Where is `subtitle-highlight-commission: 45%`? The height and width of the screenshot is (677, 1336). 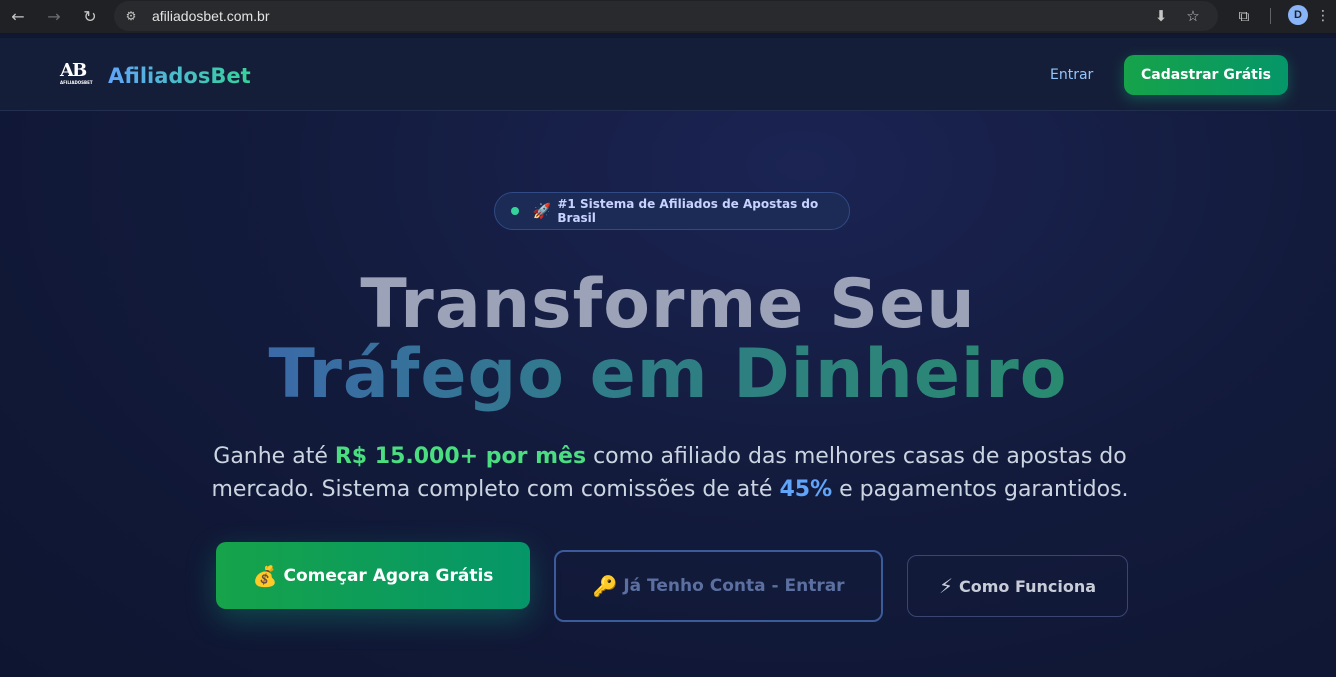 subtitle-highlight-commission: 45% is located at coordinates (806, 489).